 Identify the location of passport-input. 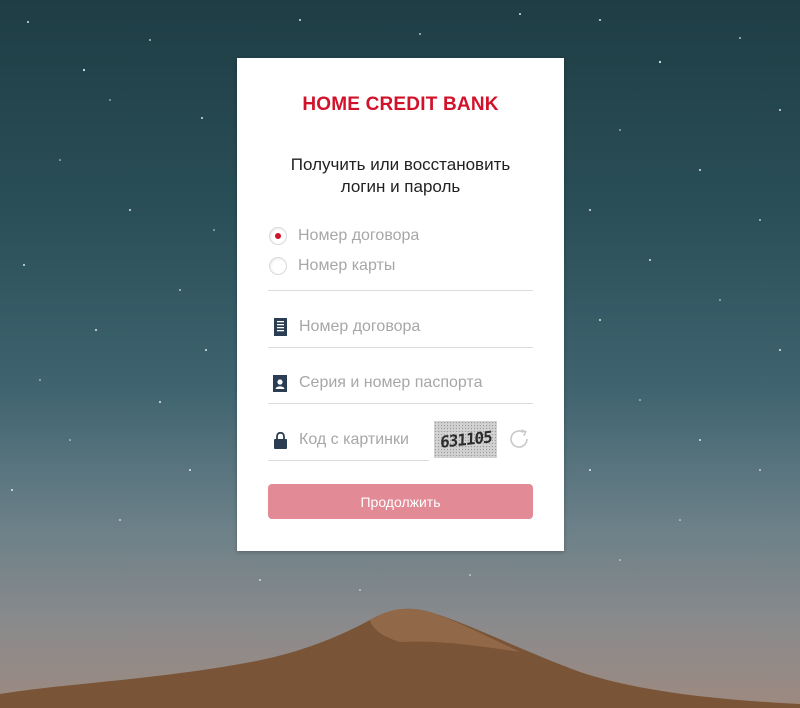
(409, 383).